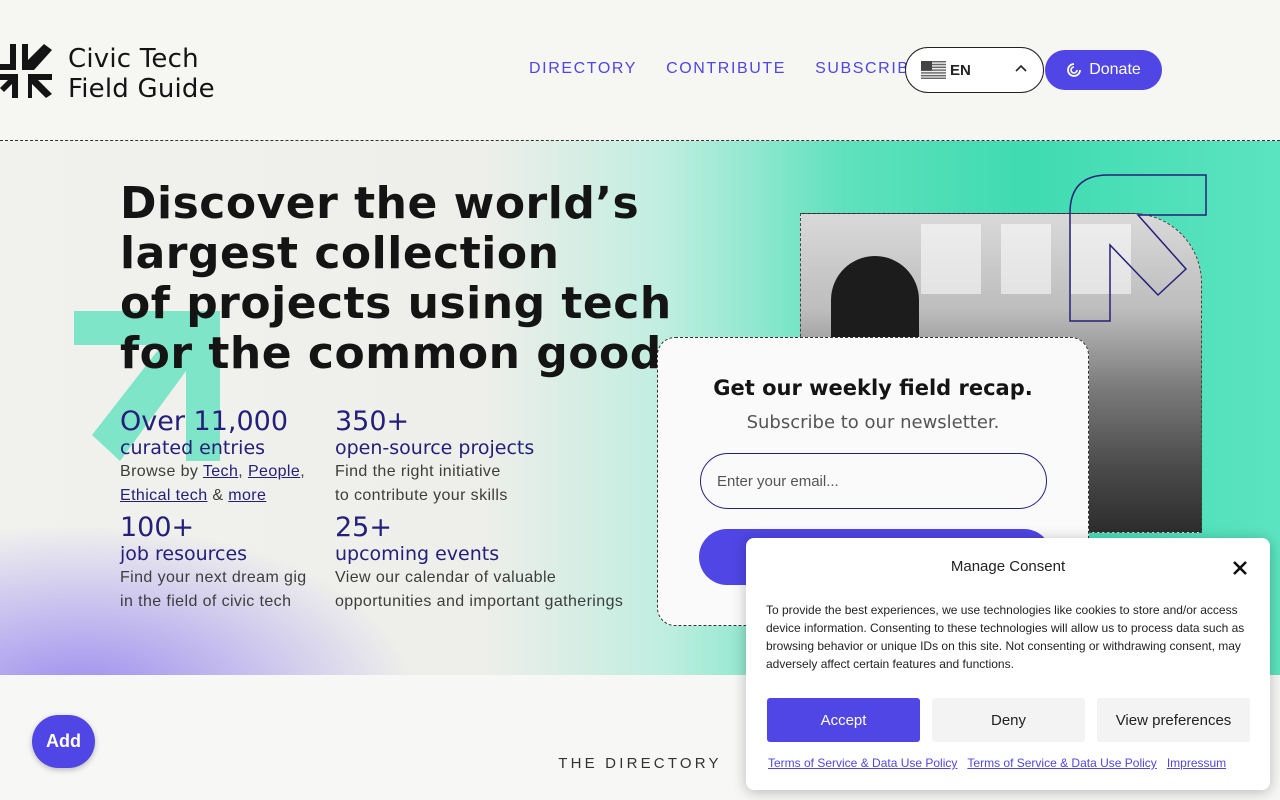  Describe the element at coordinates (933, 70) in the screenshot. I see `us-flag-icon` at that location.